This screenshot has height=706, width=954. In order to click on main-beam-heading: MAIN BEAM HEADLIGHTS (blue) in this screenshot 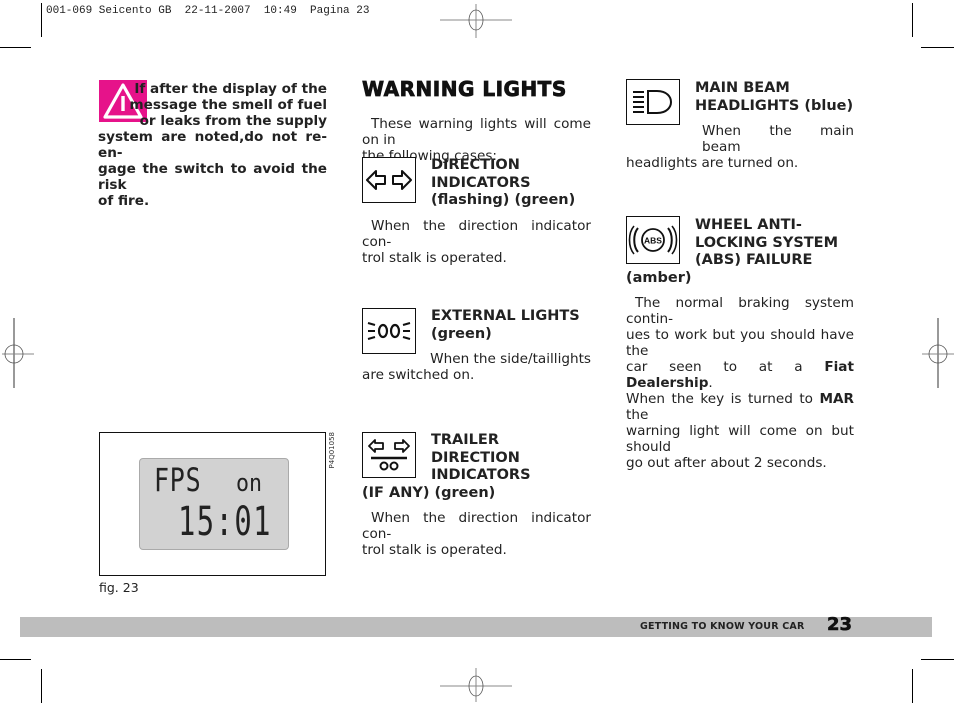, I will do `click(774, 97)`.